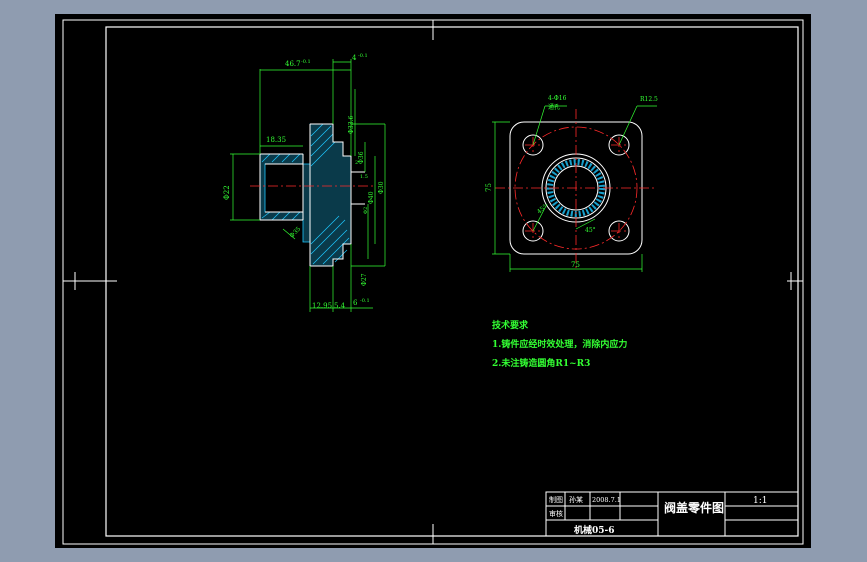  Describe the element at coordinates (606, 500) in the screenshot. I see `tb-drawn-date: 2008.7.1` at that location.